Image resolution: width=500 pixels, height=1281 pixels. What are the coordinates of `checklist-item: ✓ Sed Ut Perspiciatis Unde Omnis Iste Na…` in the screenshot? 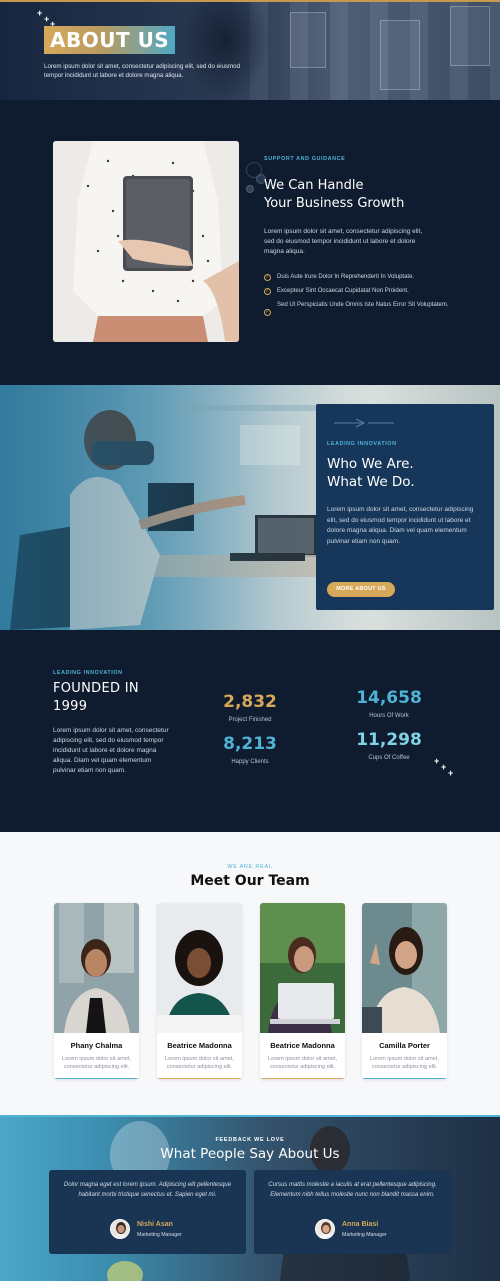 It's located at (358, 308).